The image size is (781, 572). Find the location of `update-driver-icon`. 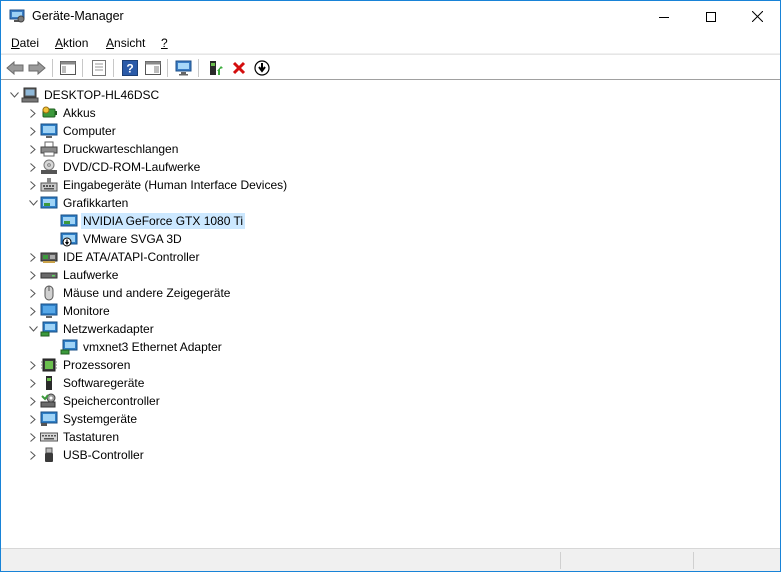

update-driver-icon is located at coordinates (216, 68).